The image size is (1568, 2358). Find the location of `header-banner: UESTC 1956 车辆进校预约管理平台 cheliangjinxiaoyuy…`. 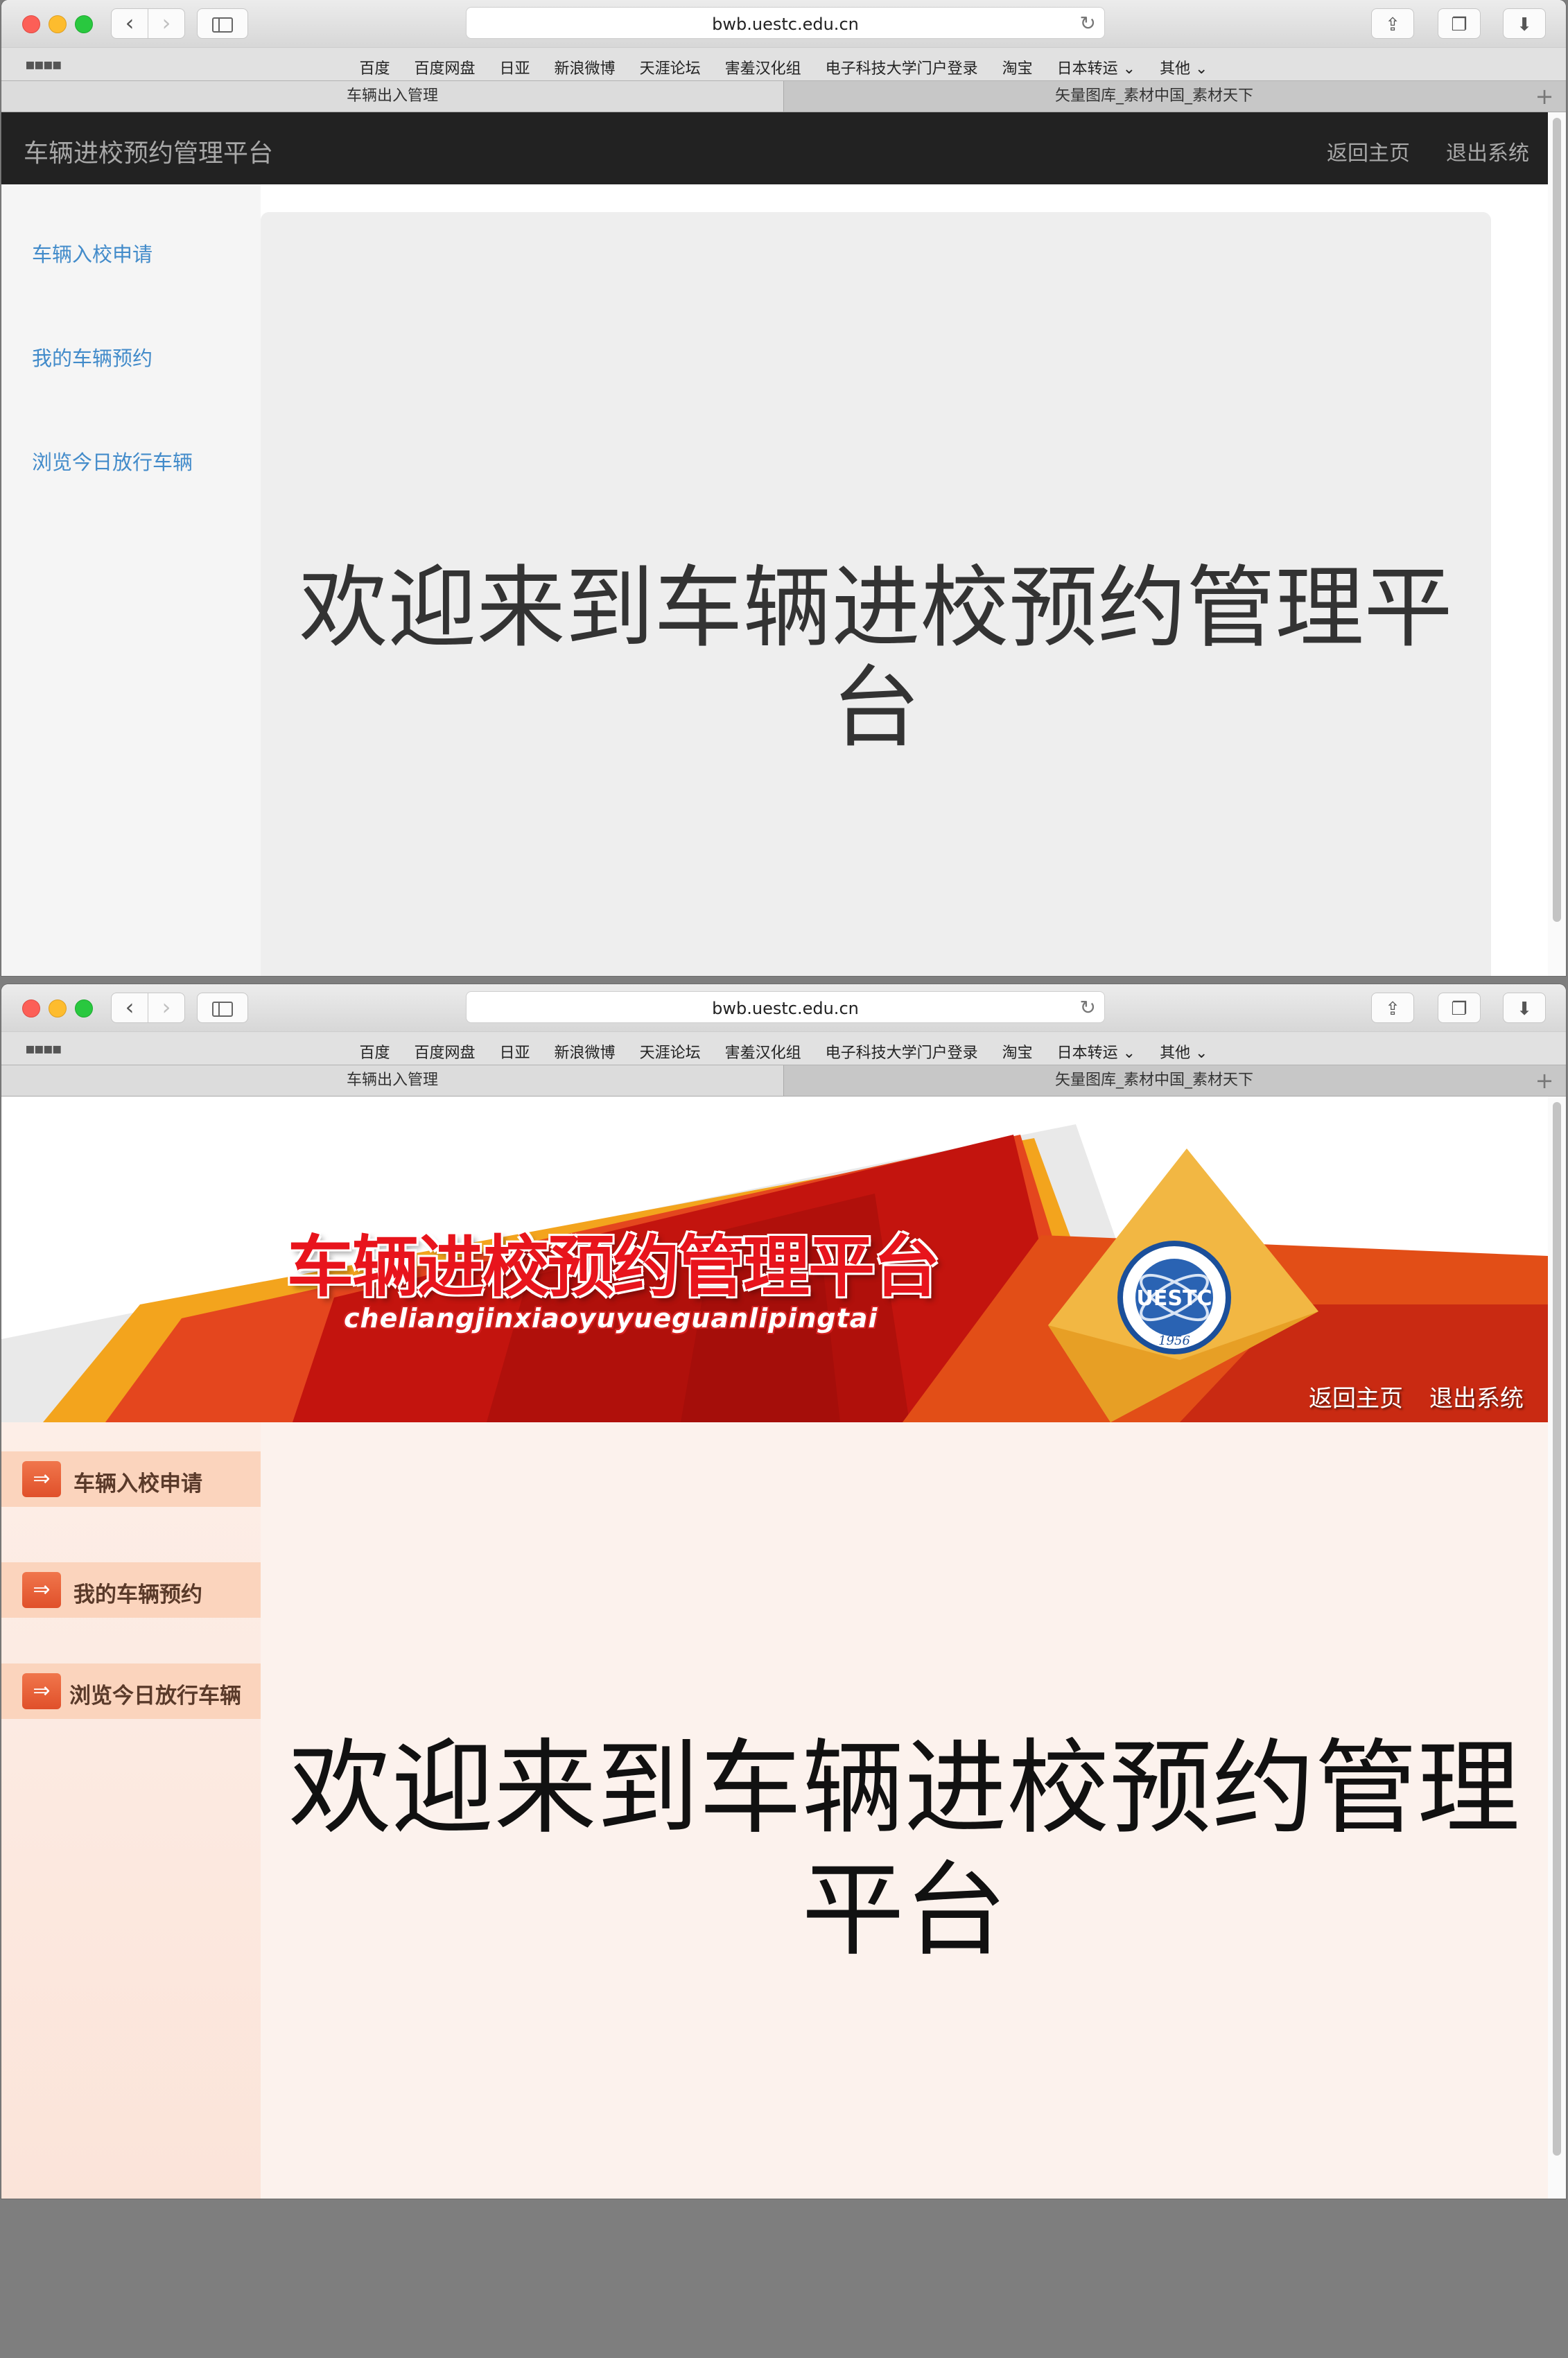

header-banner: UESTC 1956 车辆进校预约管理平台 cheliangjinxiaoyuy… is located at coordinates (774, 1260).